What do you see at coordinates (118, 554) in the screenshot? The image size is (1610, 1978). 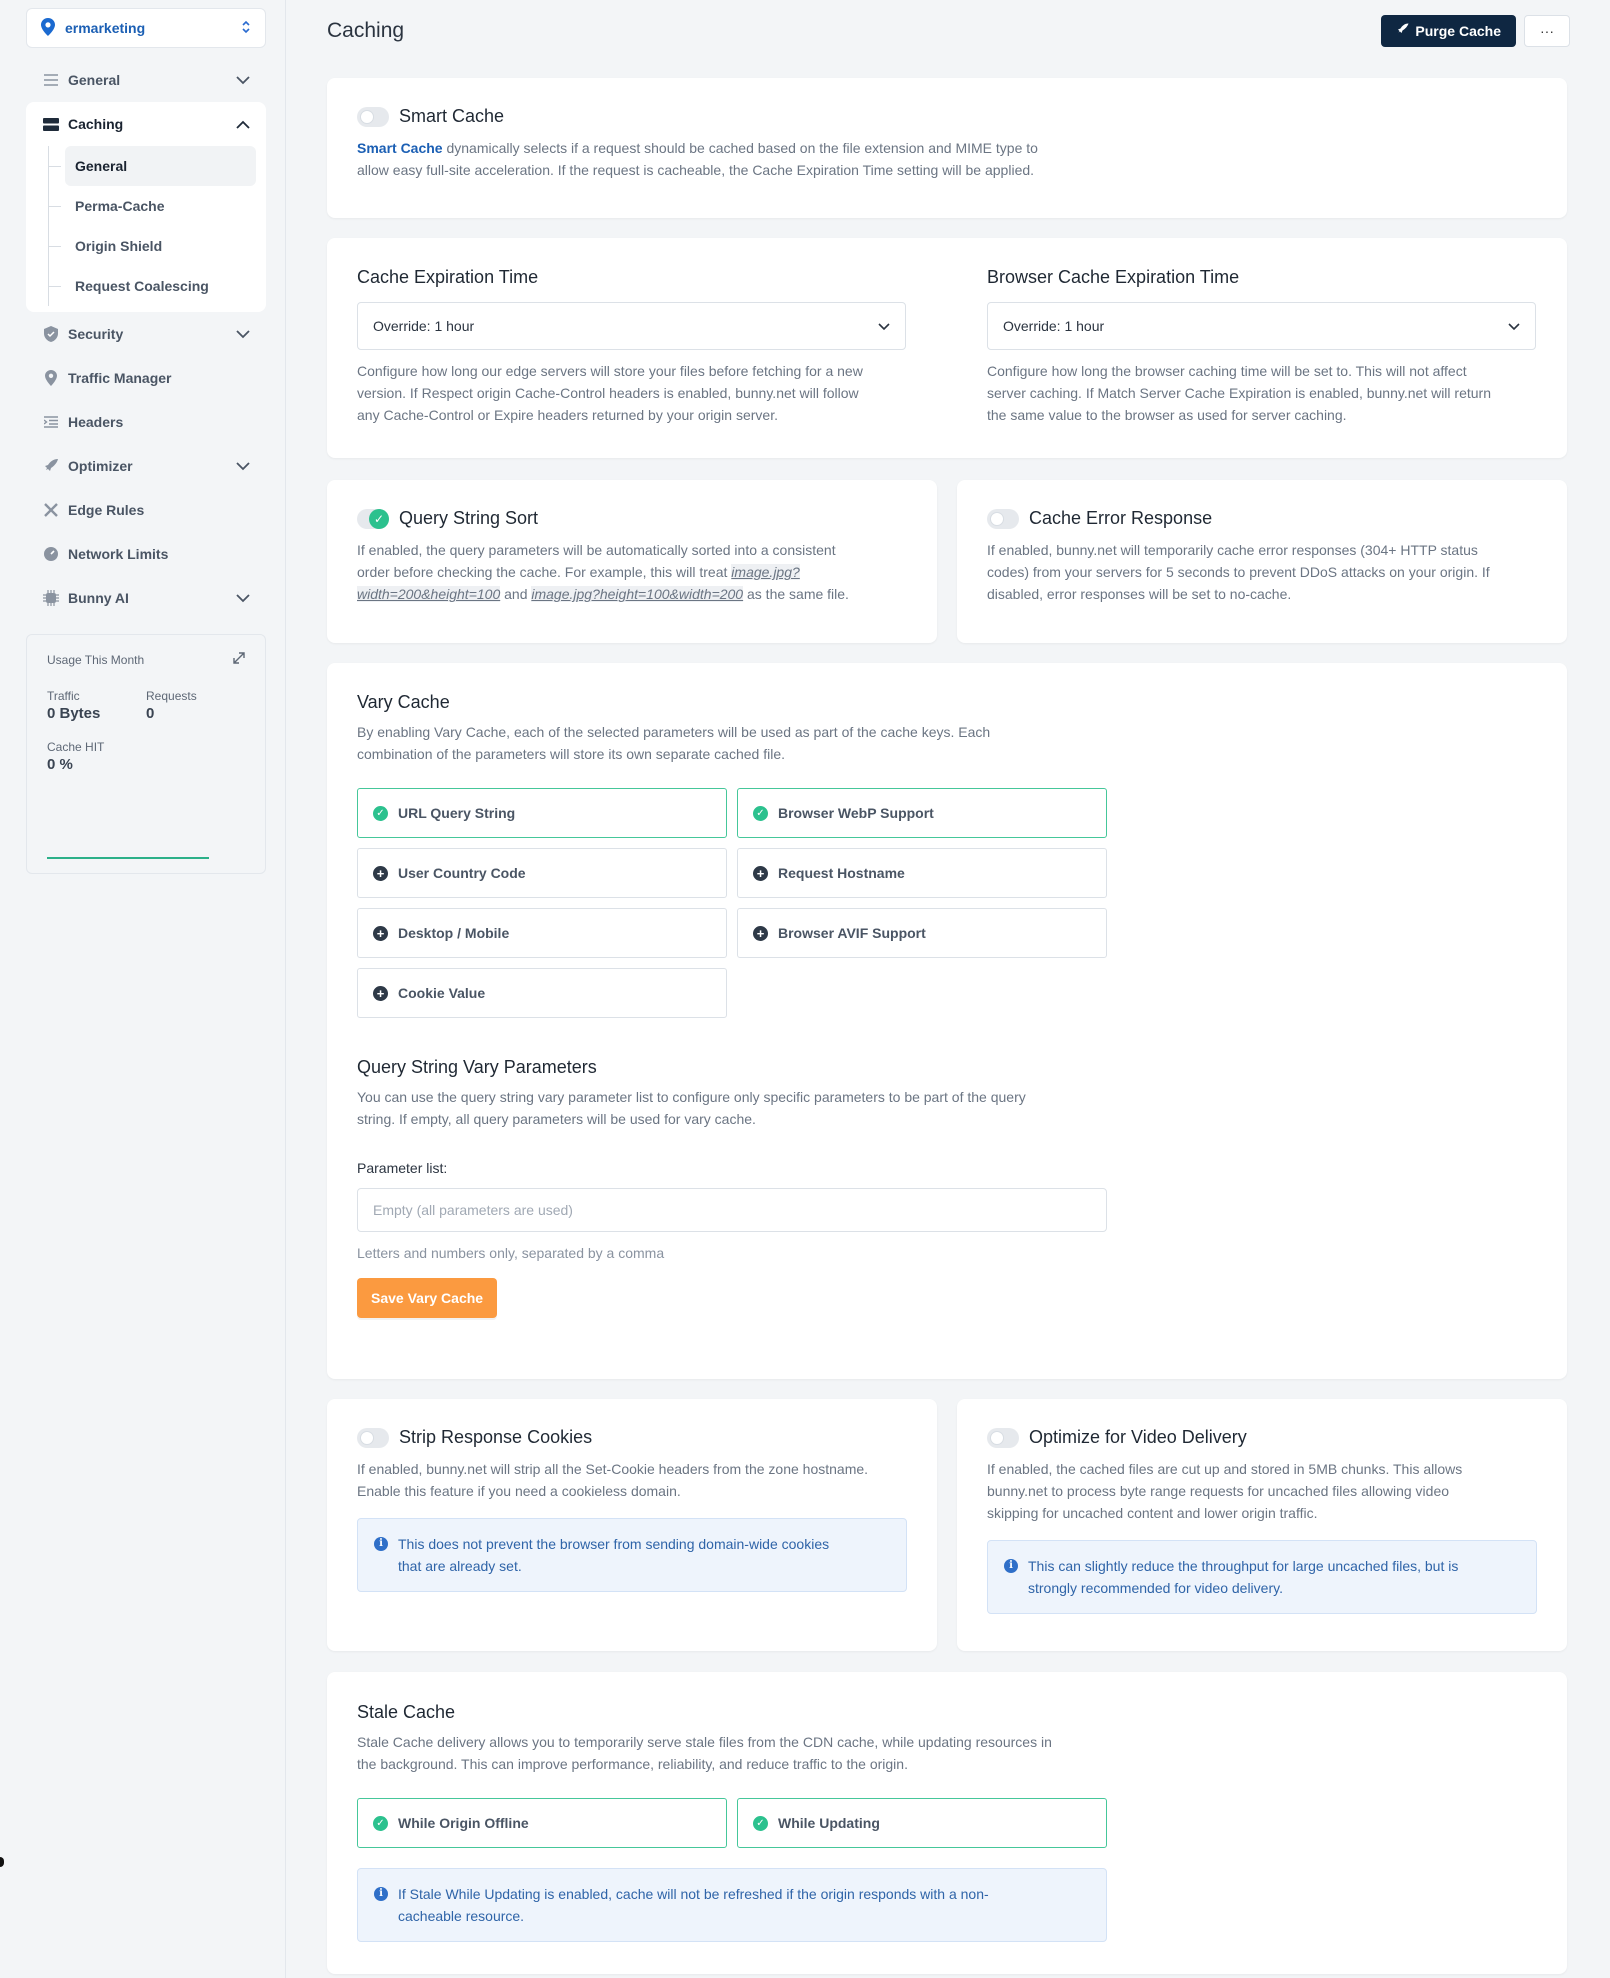 I see `sidebar-item-label: Network Limits` at bounding box center [118, 554].